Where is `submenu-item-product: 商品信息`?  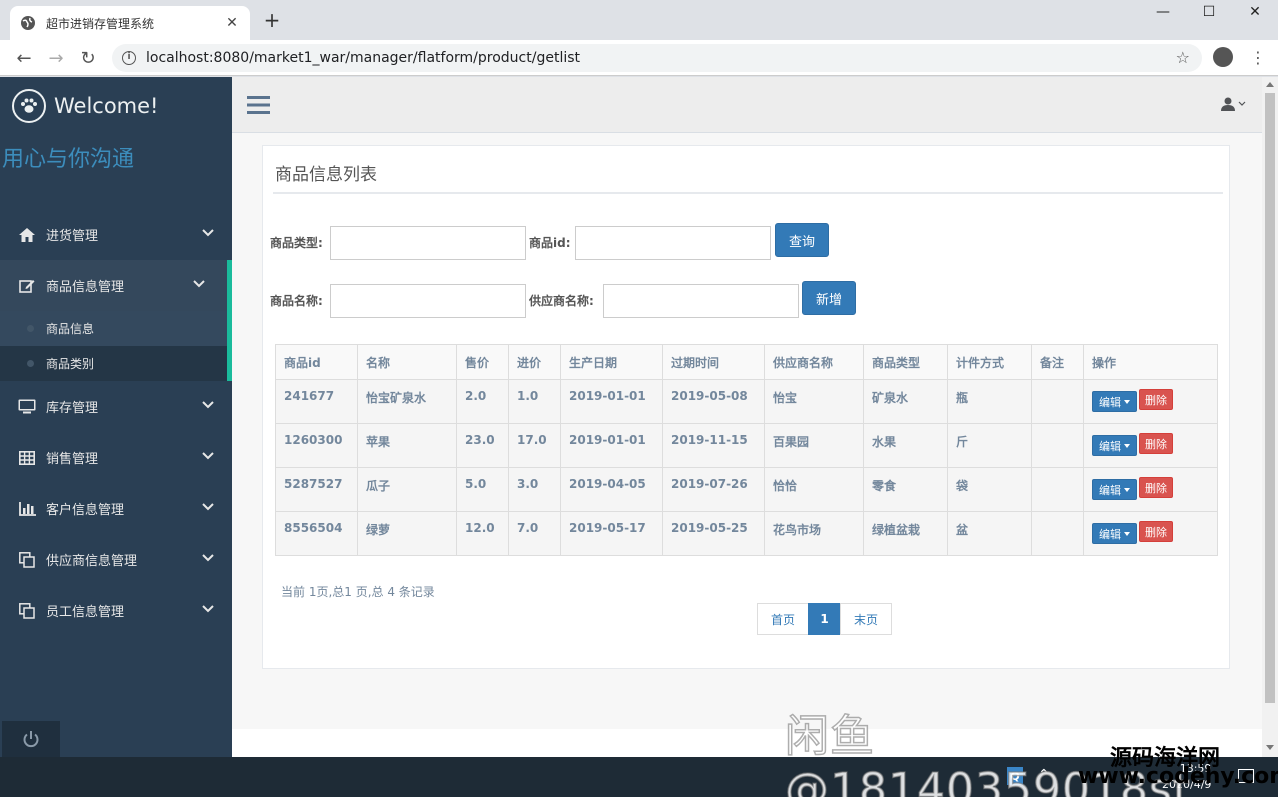
submenu-item-product: 商品信息 is located at coordinates (113, 328).